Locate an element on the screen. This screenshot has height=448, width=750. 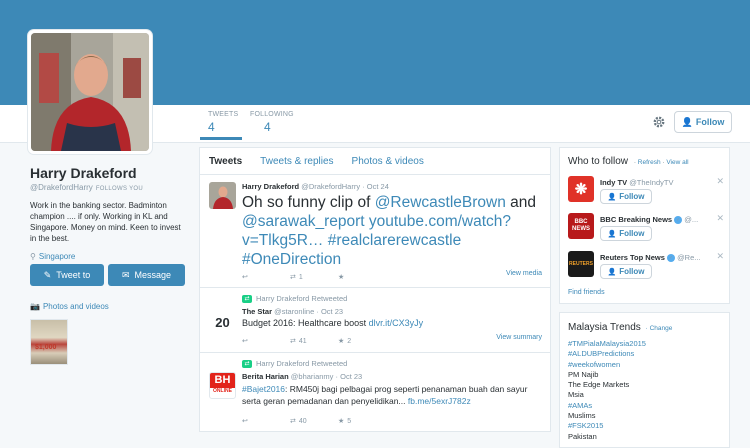
tweet-handle: @bharianmy is located at coordinates (312, 376).